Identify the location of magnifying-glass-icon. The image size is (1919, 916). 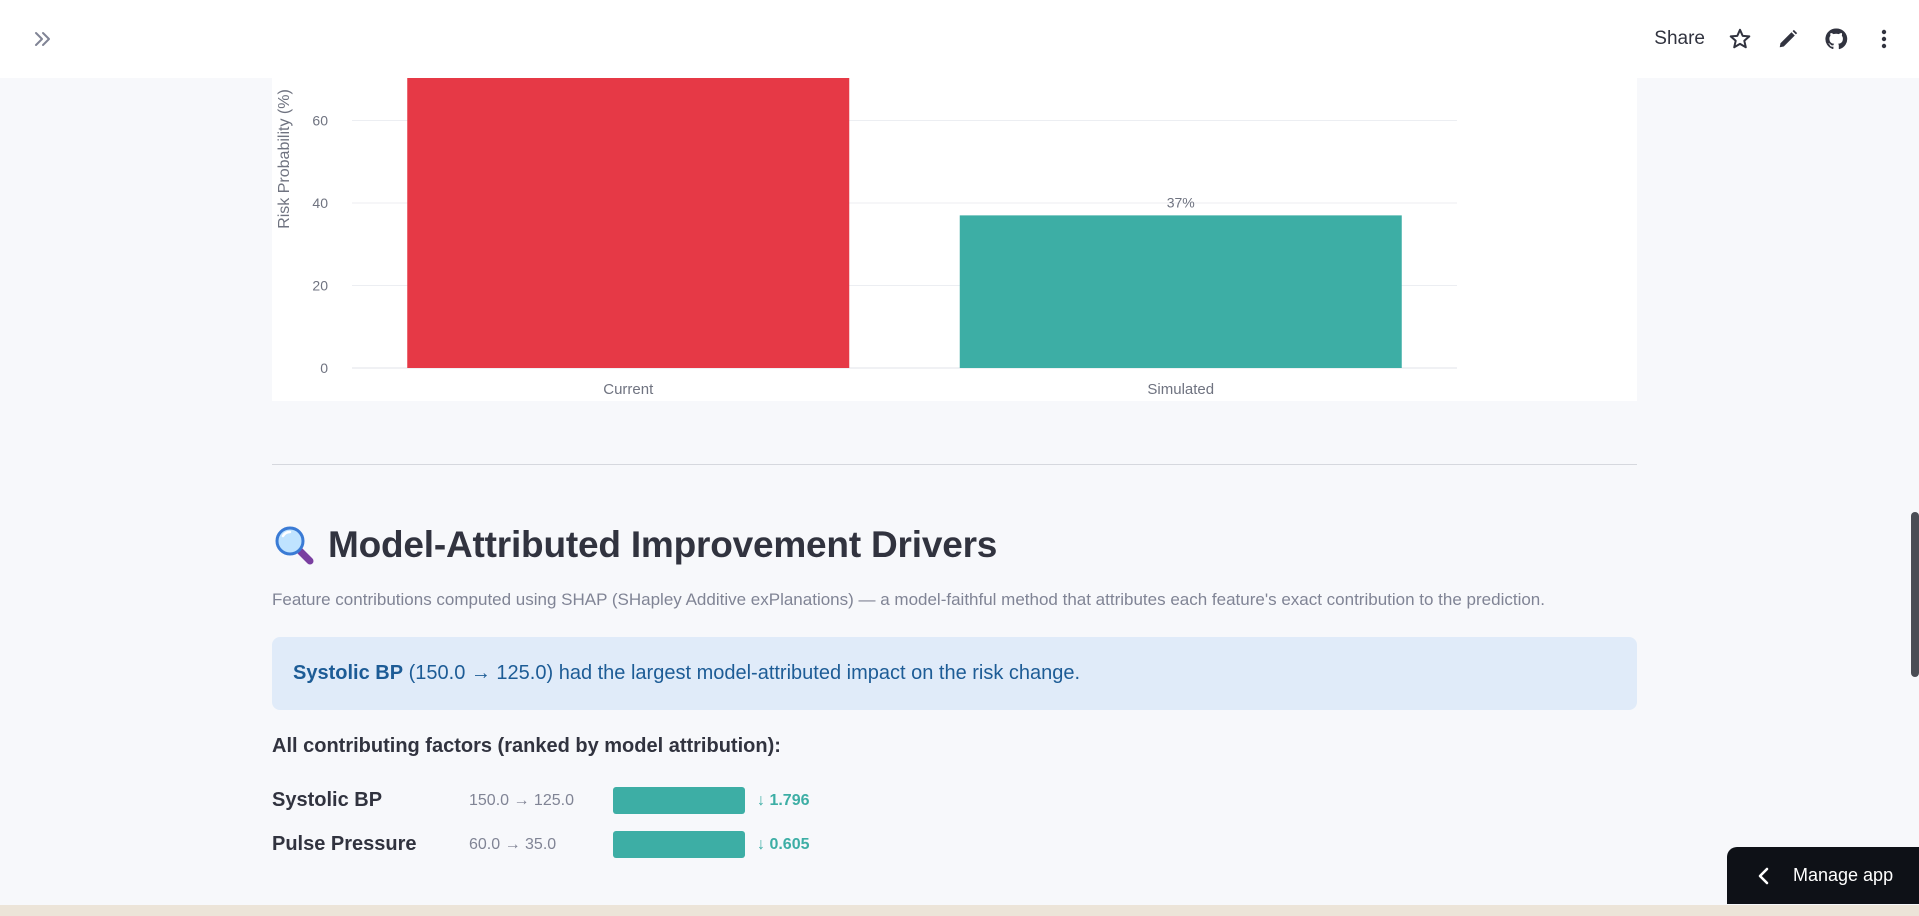
(294, 545).